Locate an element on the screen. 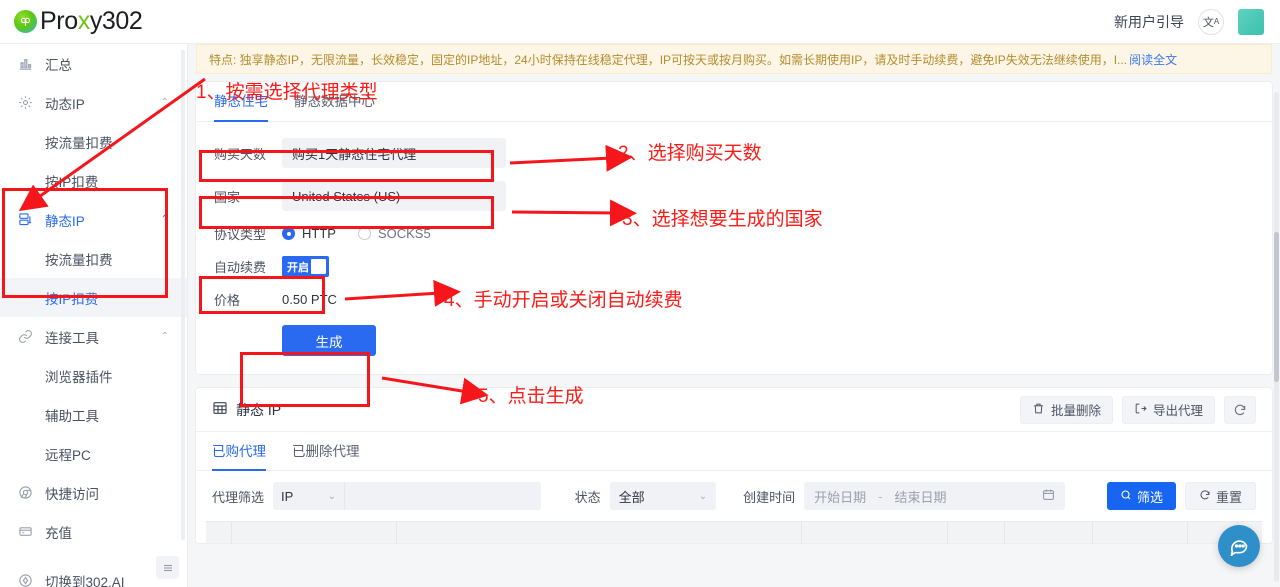 This screenshot has height=587, width=1280. sidebar-item-recharge: 充值 is located at coordinates (93, 531).